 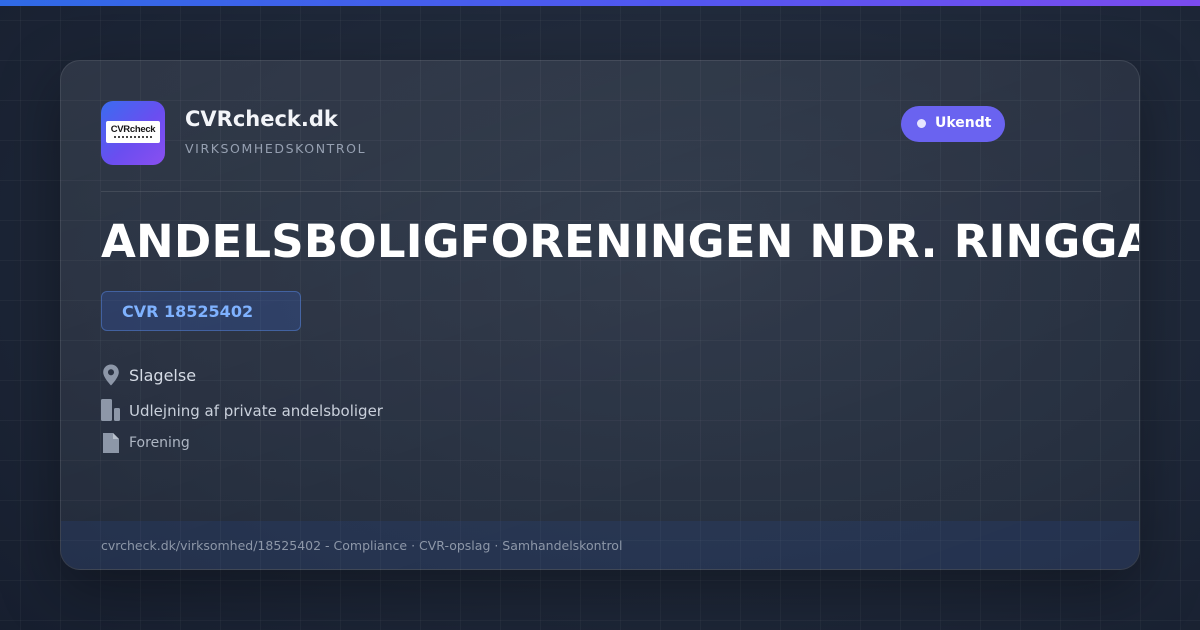 What do you see at coordinates (261, 119) in the screenshot?
I see `brand-name: CVRcheck.dk` at bounding box center [261, 119].